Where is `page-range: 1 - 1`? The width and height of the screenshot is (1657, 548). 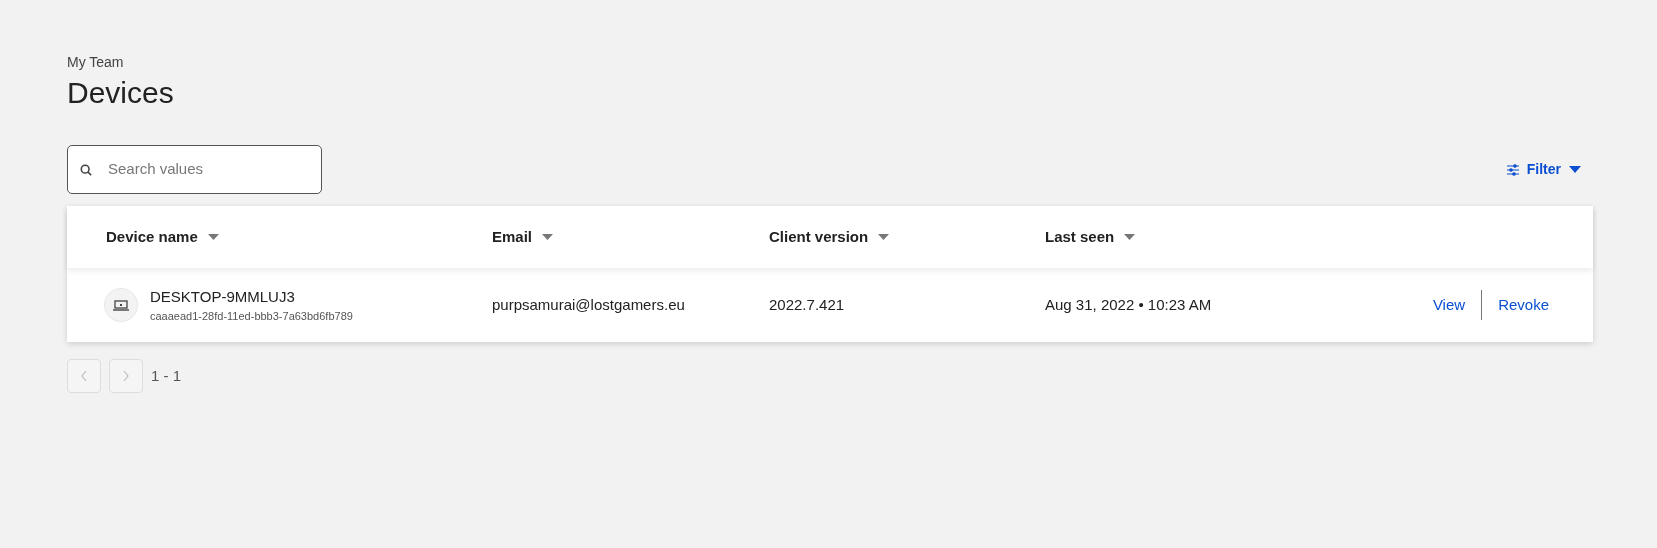
page-range: 1 - 1 is located at coordinates (166, 375).